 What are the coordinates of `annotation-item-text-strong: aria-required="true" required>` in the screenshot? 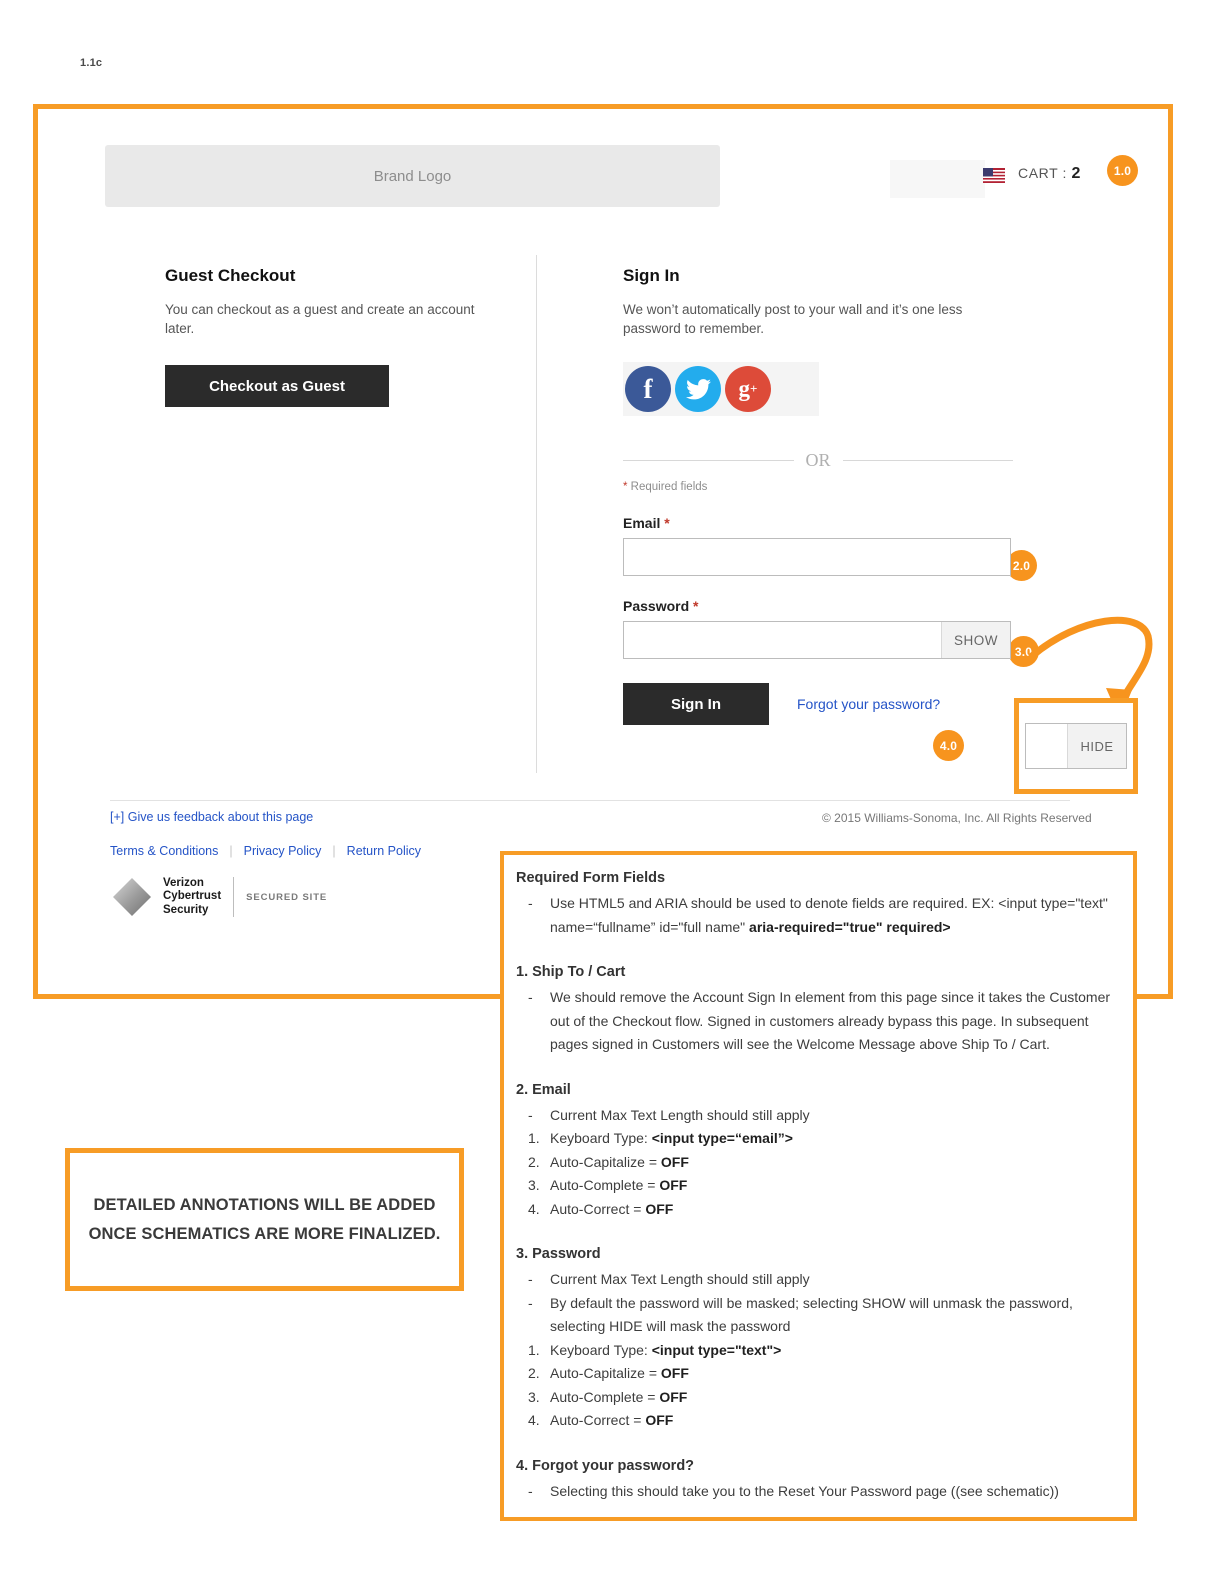 It's located at (850, 926).